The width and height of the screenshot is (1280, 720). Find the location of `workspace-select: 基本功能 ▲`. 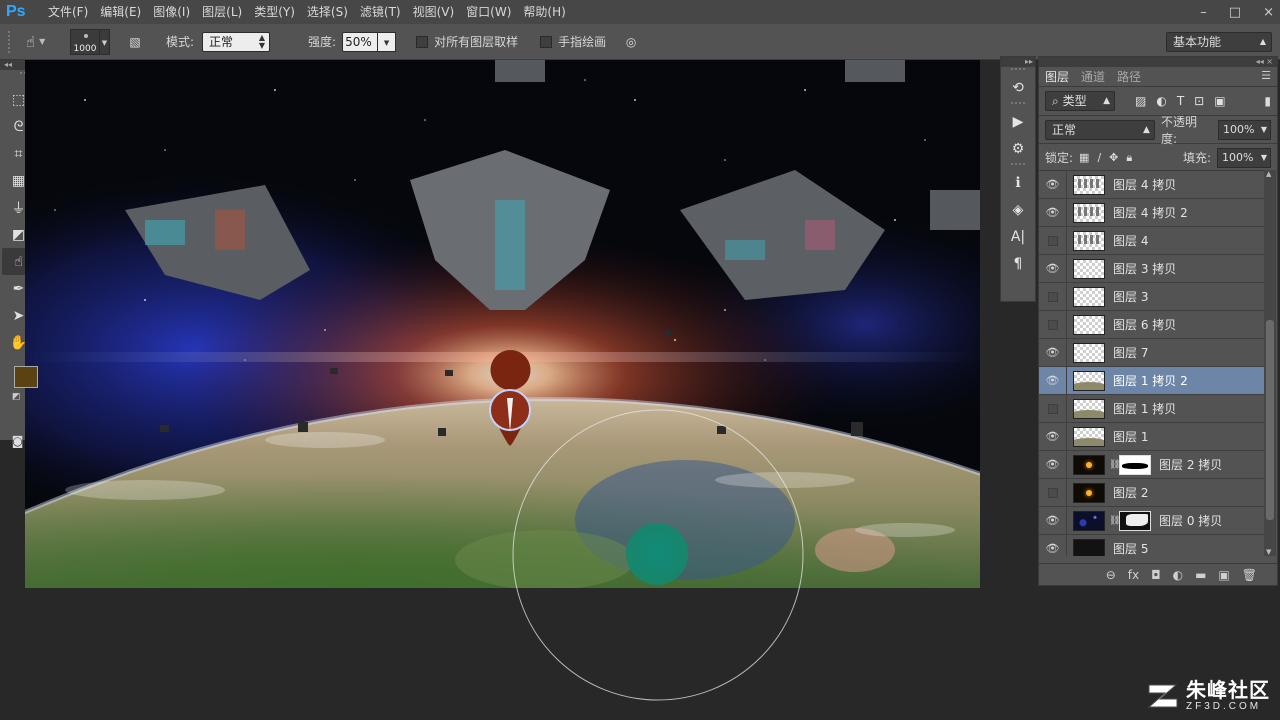

workspace-select: 基本功能 ▲ is located at coordinates (1219, 42).